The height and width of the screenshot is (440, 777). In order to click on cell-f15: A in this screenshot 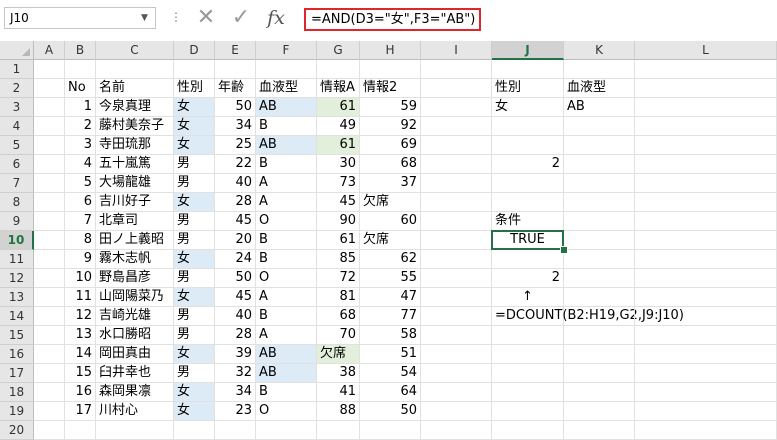, I will do `click(286, 335)`.